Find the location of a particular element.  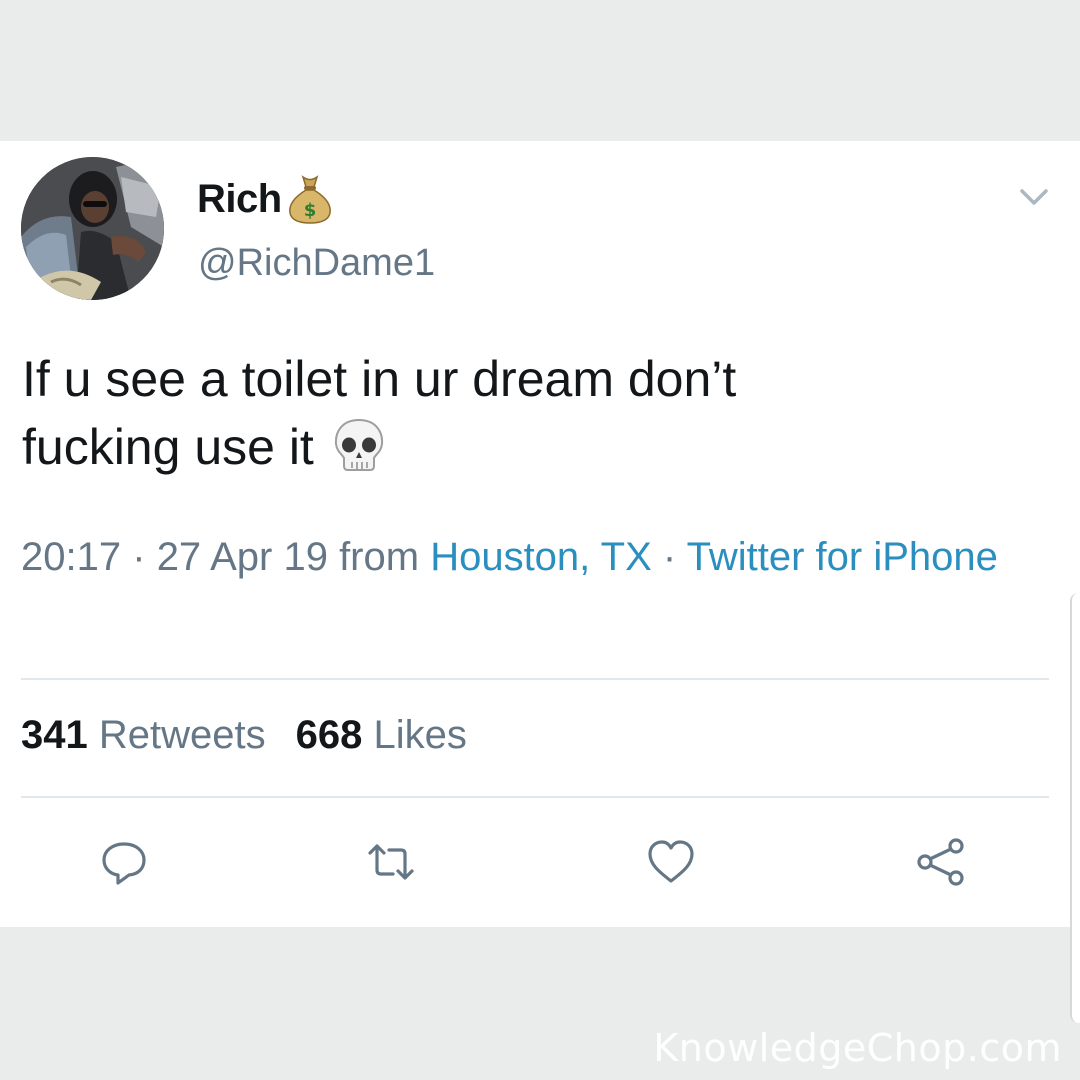

author-handle: @RichDame1 is located at coordinates (316, 263).